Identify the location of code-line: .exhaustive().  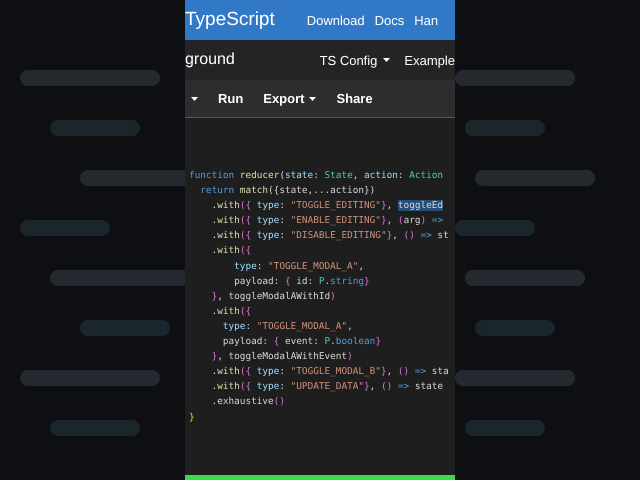
(248, 402).